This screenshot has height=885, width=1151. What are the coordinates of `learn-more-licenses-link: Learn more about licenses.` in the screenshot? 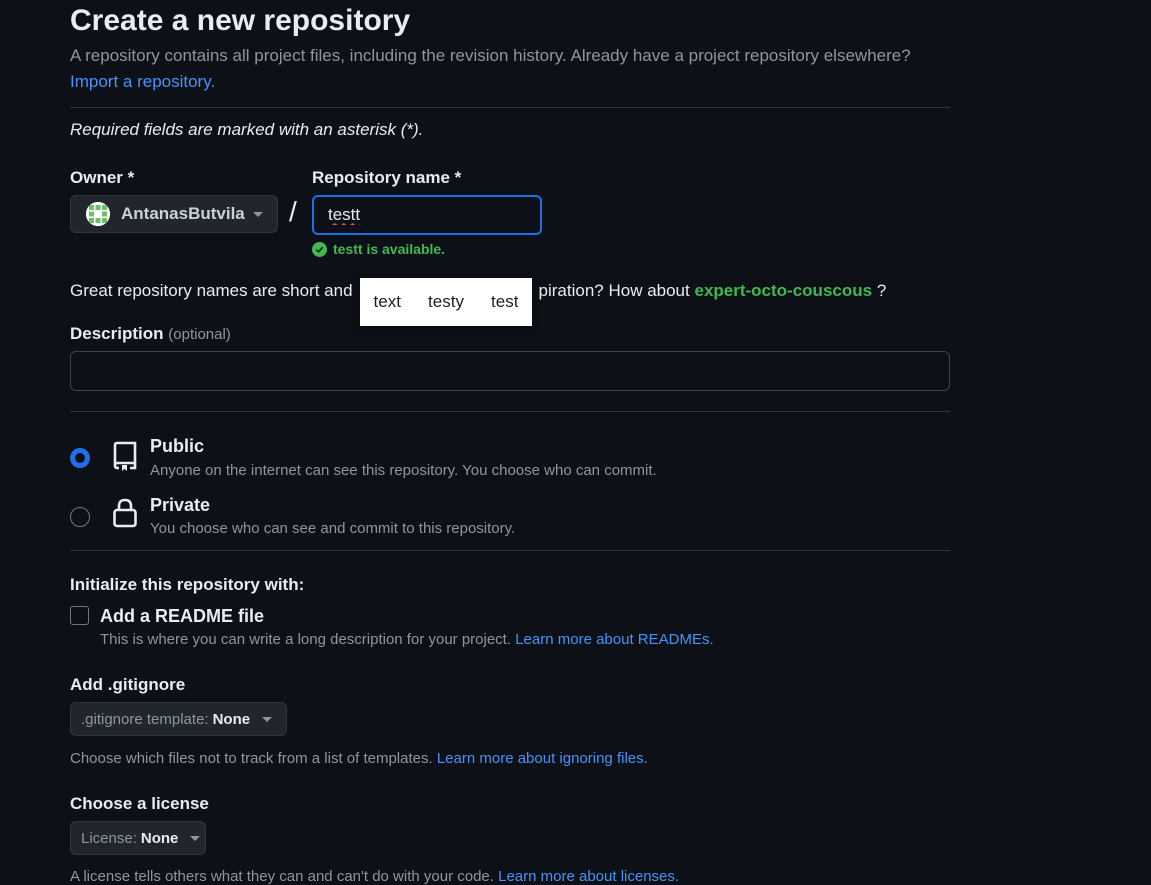 It's located at (588, 876).